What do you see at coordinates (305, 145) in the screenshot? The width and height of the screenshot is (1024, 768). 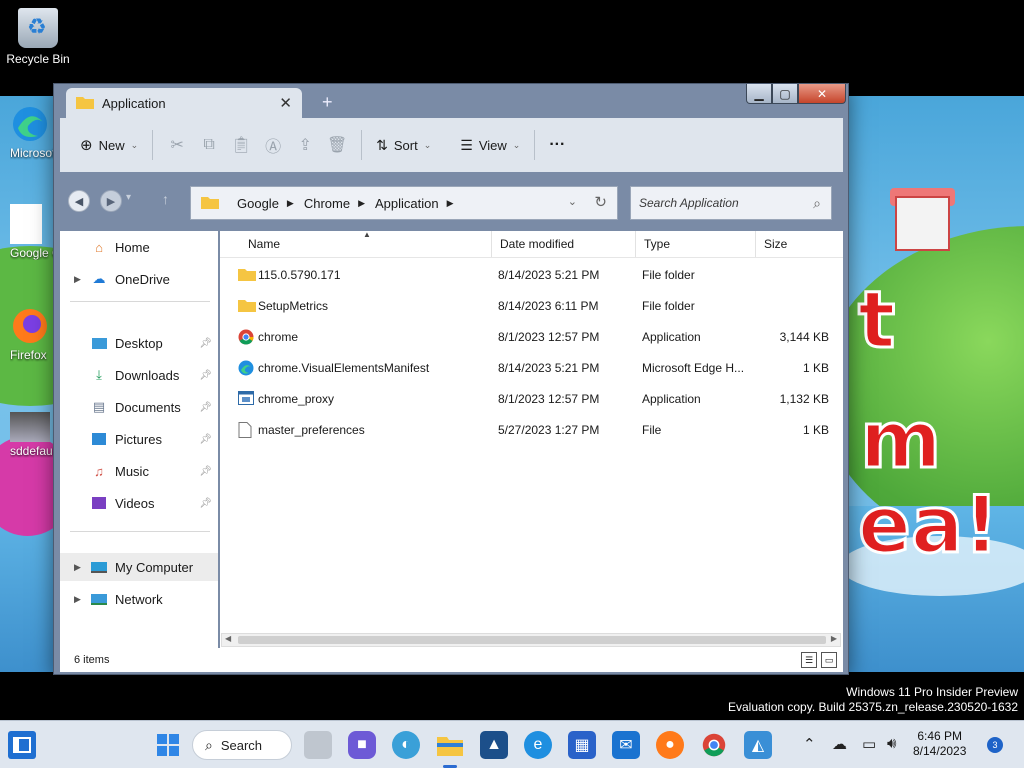 I see `share-icon: ⇪` at bounding box center [305, 145].